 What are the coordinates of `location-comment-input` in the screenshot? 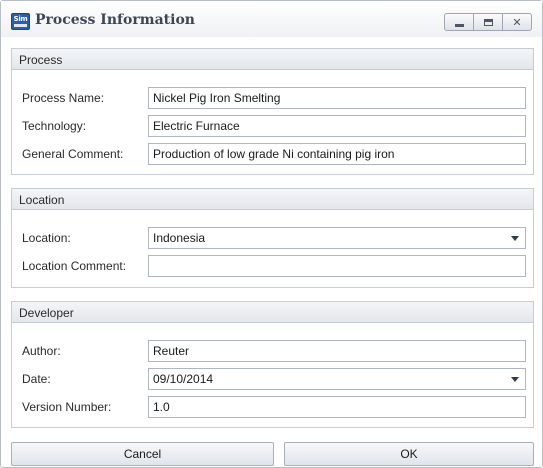 It's located at (337, 266).